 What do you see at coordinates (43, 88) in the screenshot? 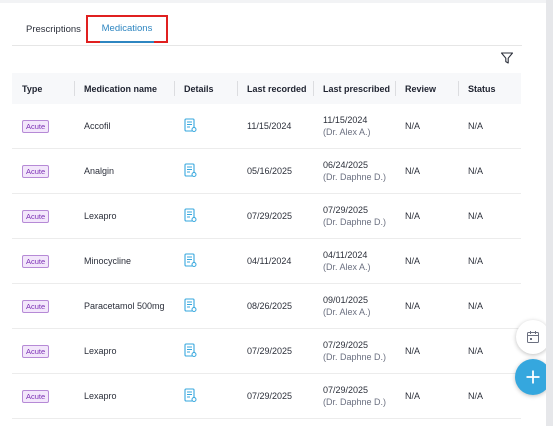
I see `column-header-type: Type` at bounding box center [43, 88].